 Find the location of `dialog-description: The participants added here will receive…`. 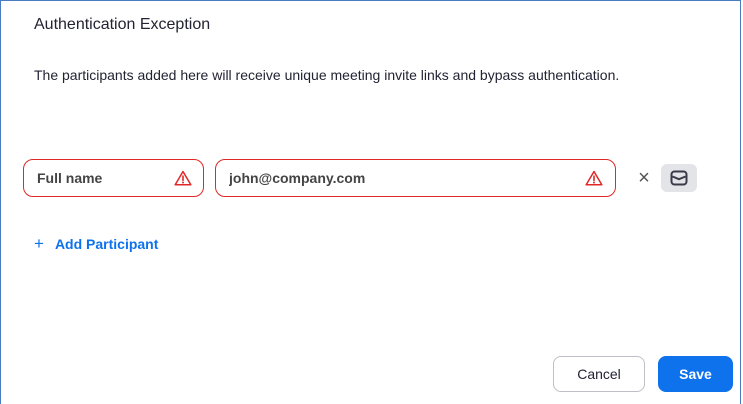

dialog-description: The participants added here will receive… is located at coordinates (327, 75).